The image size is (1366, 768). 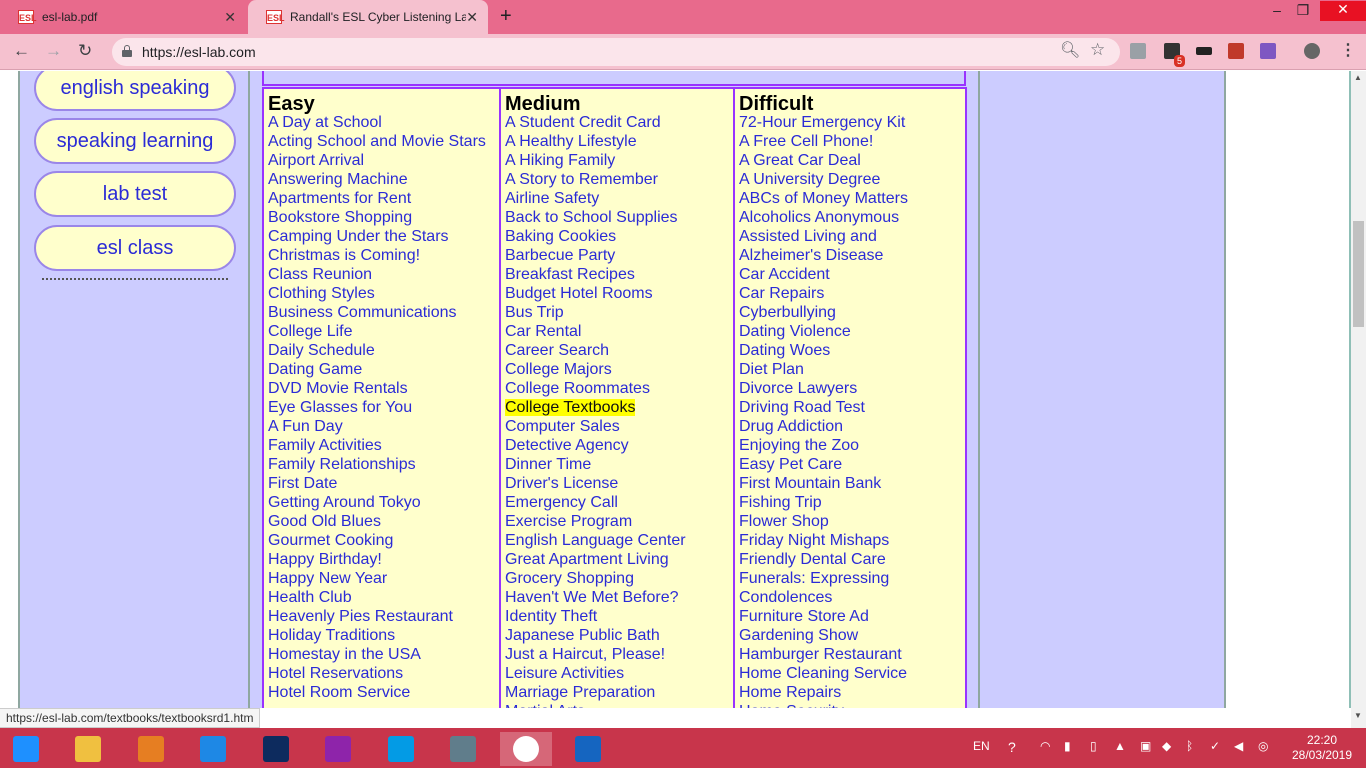 What do you see at coordinates (135, 141) in the screenshot?
I see `speaking-learning-button: speaking learning` at bounding box center [135, 141].